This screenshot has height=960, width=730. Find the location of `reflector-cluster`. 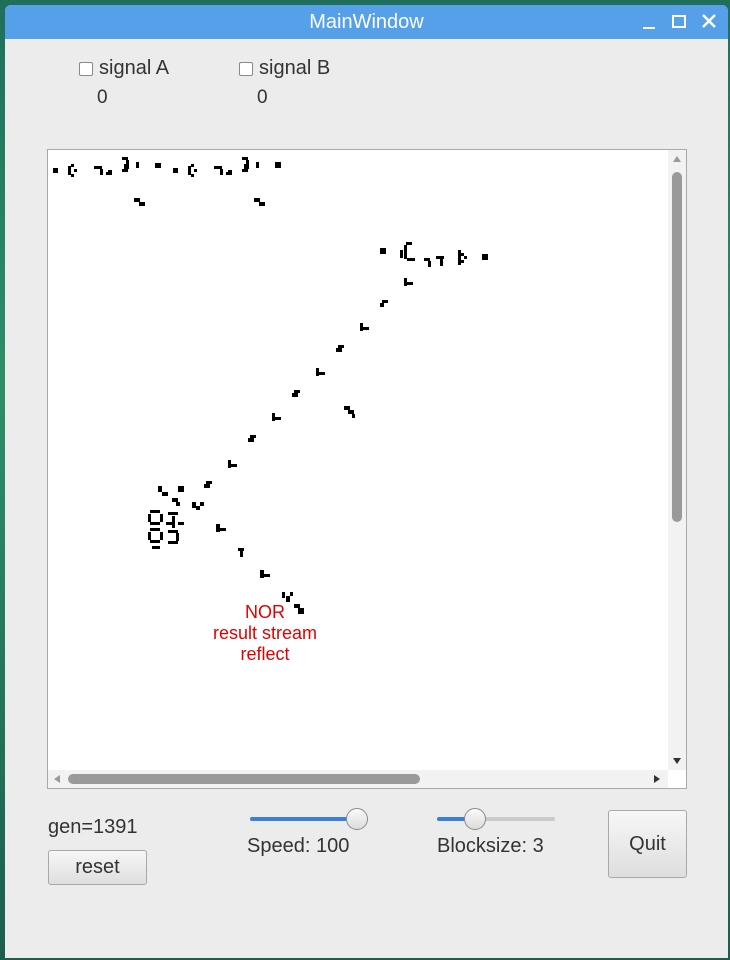

reflector-cluster is located at coordinates (226, 550).